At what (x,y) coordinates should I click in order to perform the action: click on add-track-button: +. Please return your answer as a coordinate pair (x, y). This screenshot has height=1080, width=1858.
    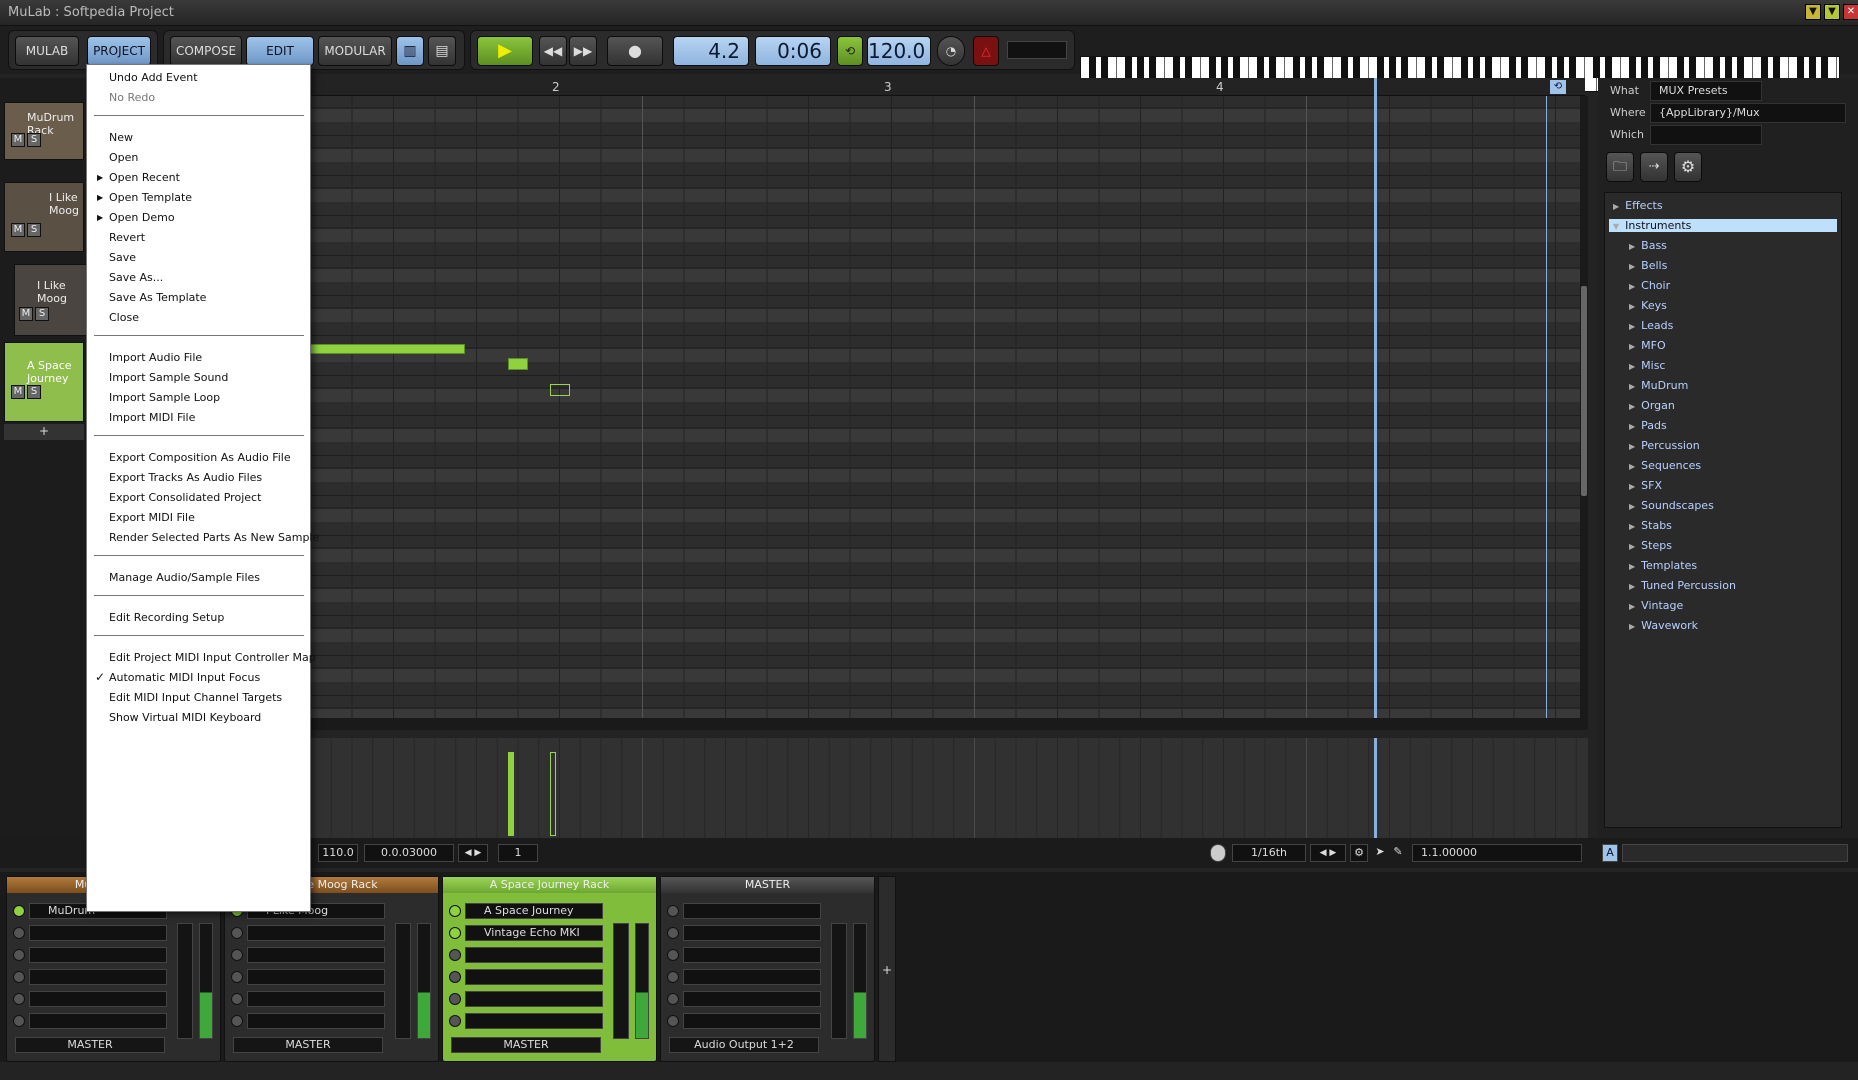
    Looking at the image, I should click on (44, 432).